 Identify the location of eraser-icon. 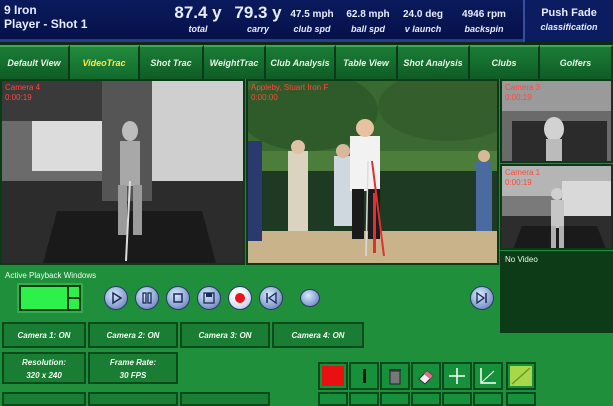
(426, 377).